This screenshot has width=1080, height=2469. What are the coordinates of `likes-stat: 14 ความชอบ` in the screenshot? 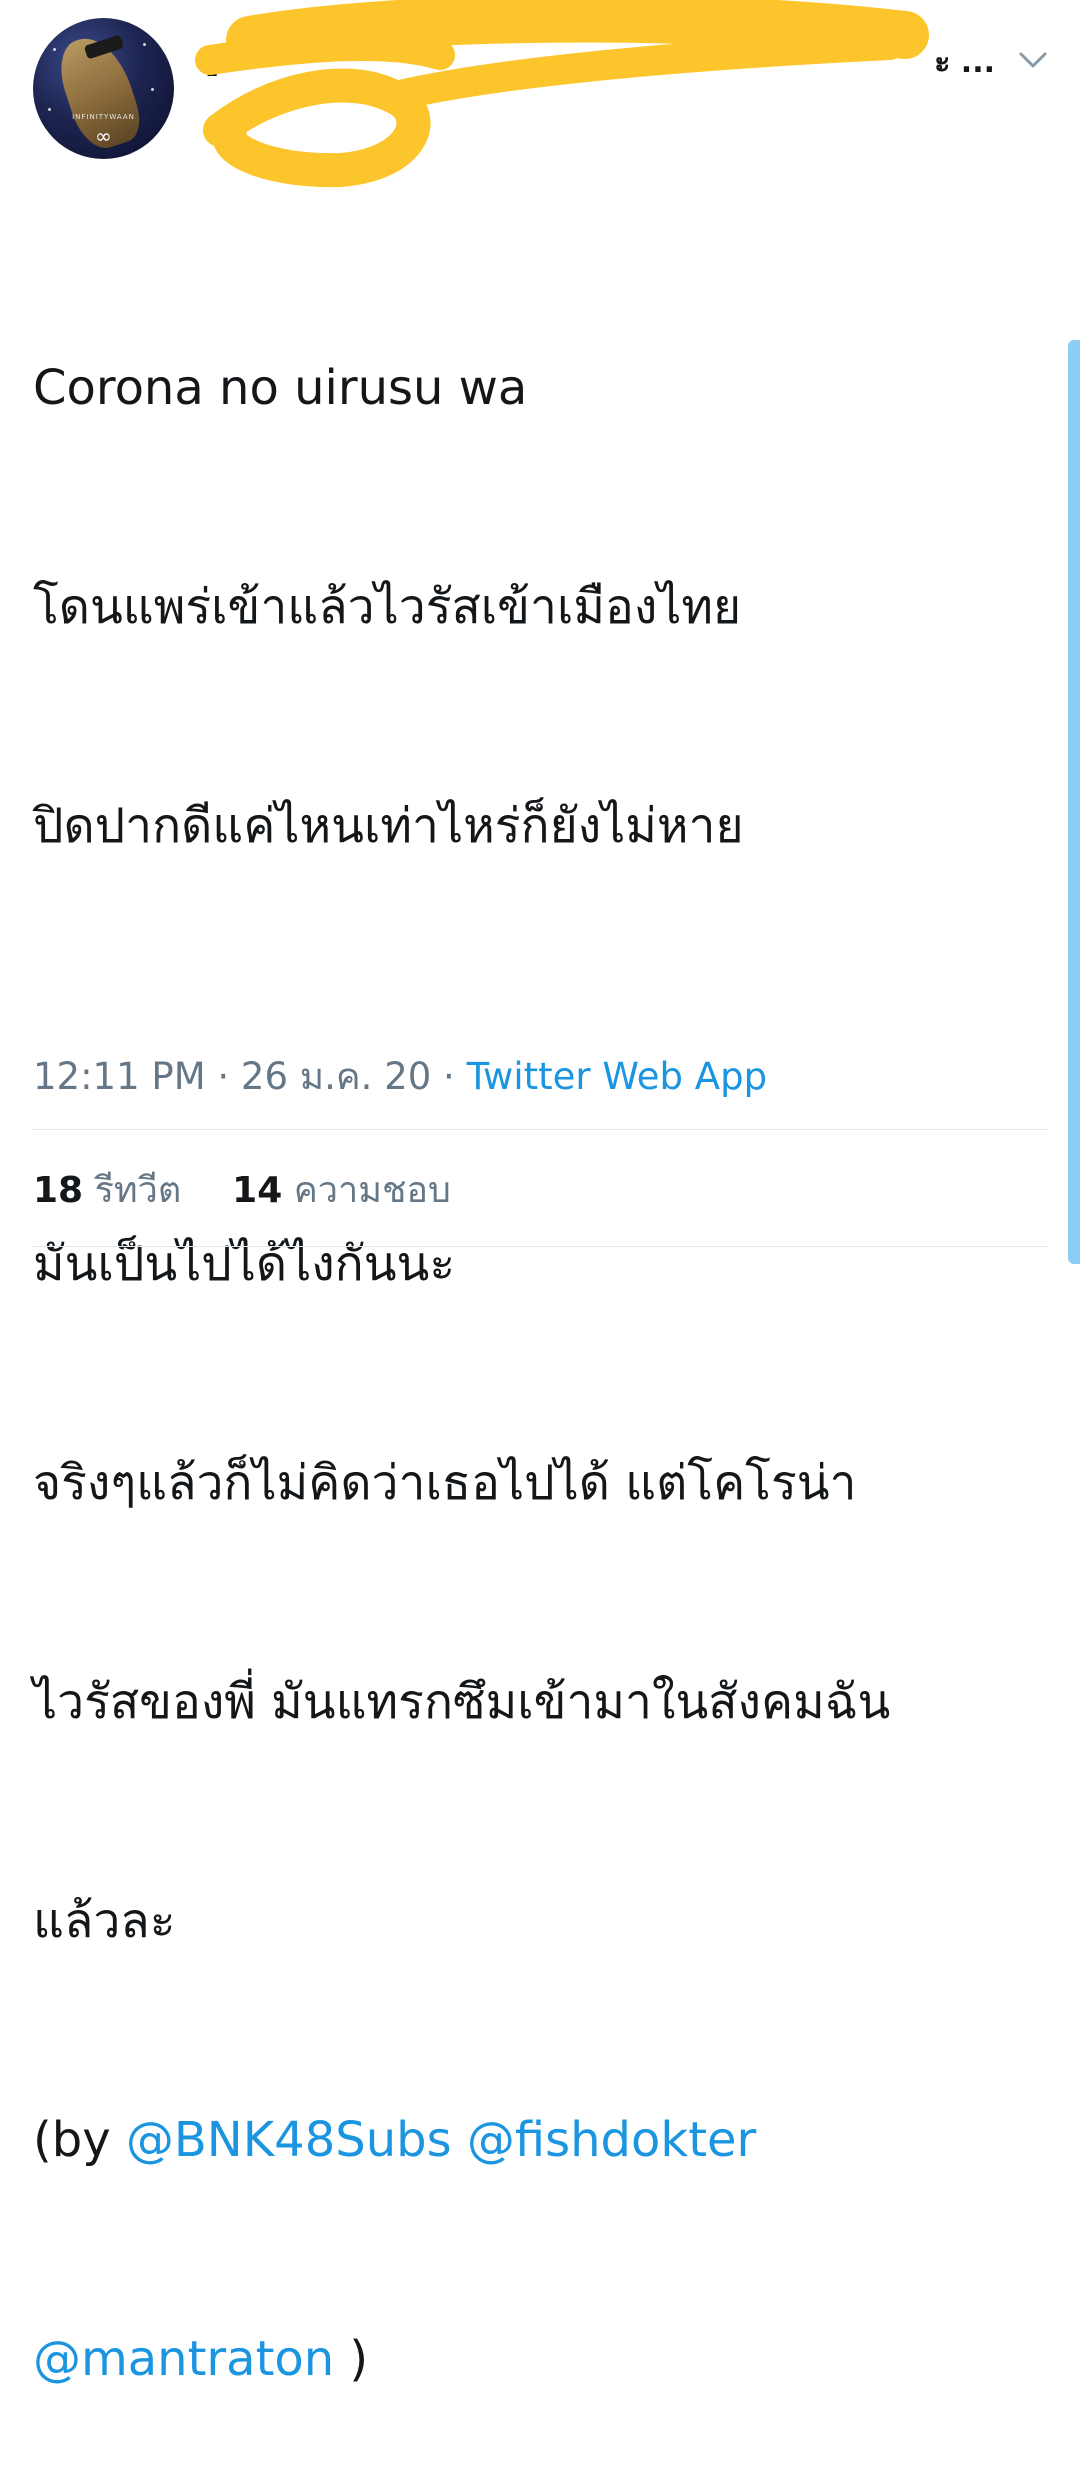 It's located at (341, 1190).